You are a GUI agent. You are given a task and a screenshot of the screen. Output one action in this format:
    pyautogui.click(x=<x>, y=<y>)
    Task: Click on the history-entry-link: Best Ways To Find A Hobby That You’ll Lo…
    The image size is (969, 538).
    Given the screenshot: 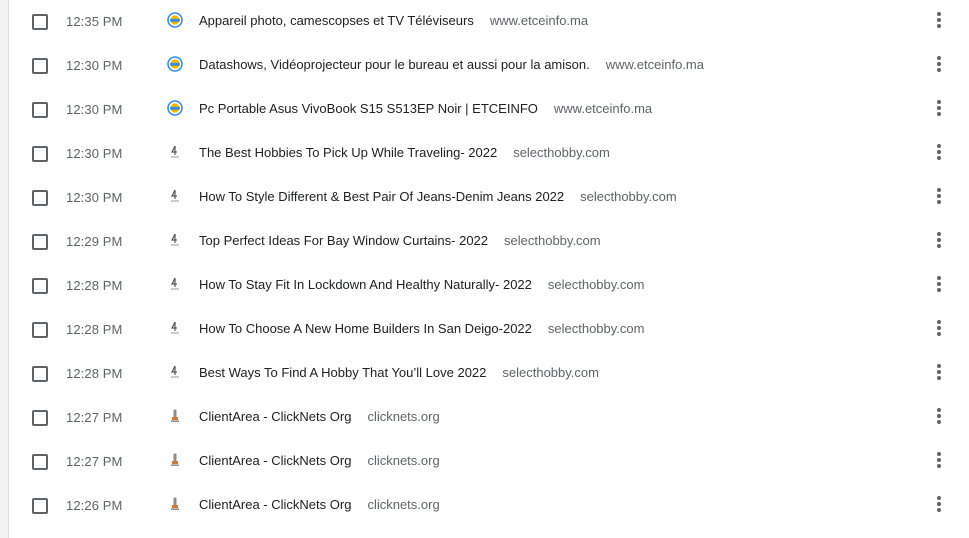 What is the action you would take?
    pyautogui.click(x=399, y=372)
    